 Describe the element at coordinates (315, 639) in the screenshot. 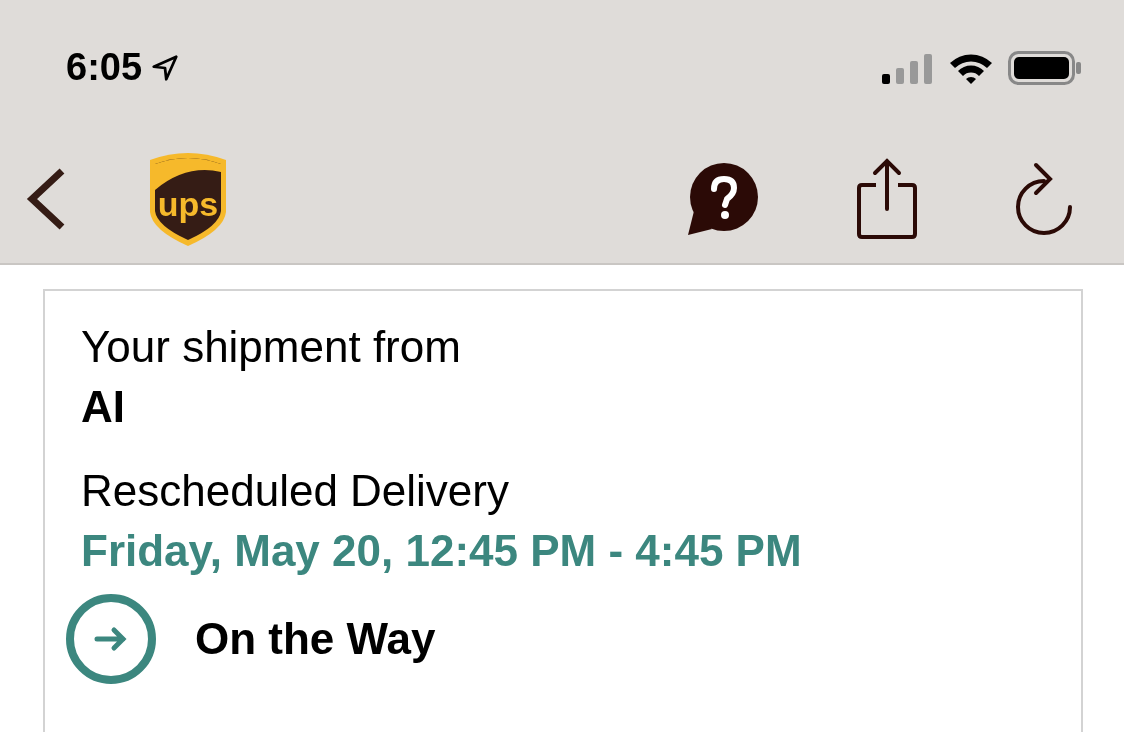

I see `shipment-status: On the Way` at that location.